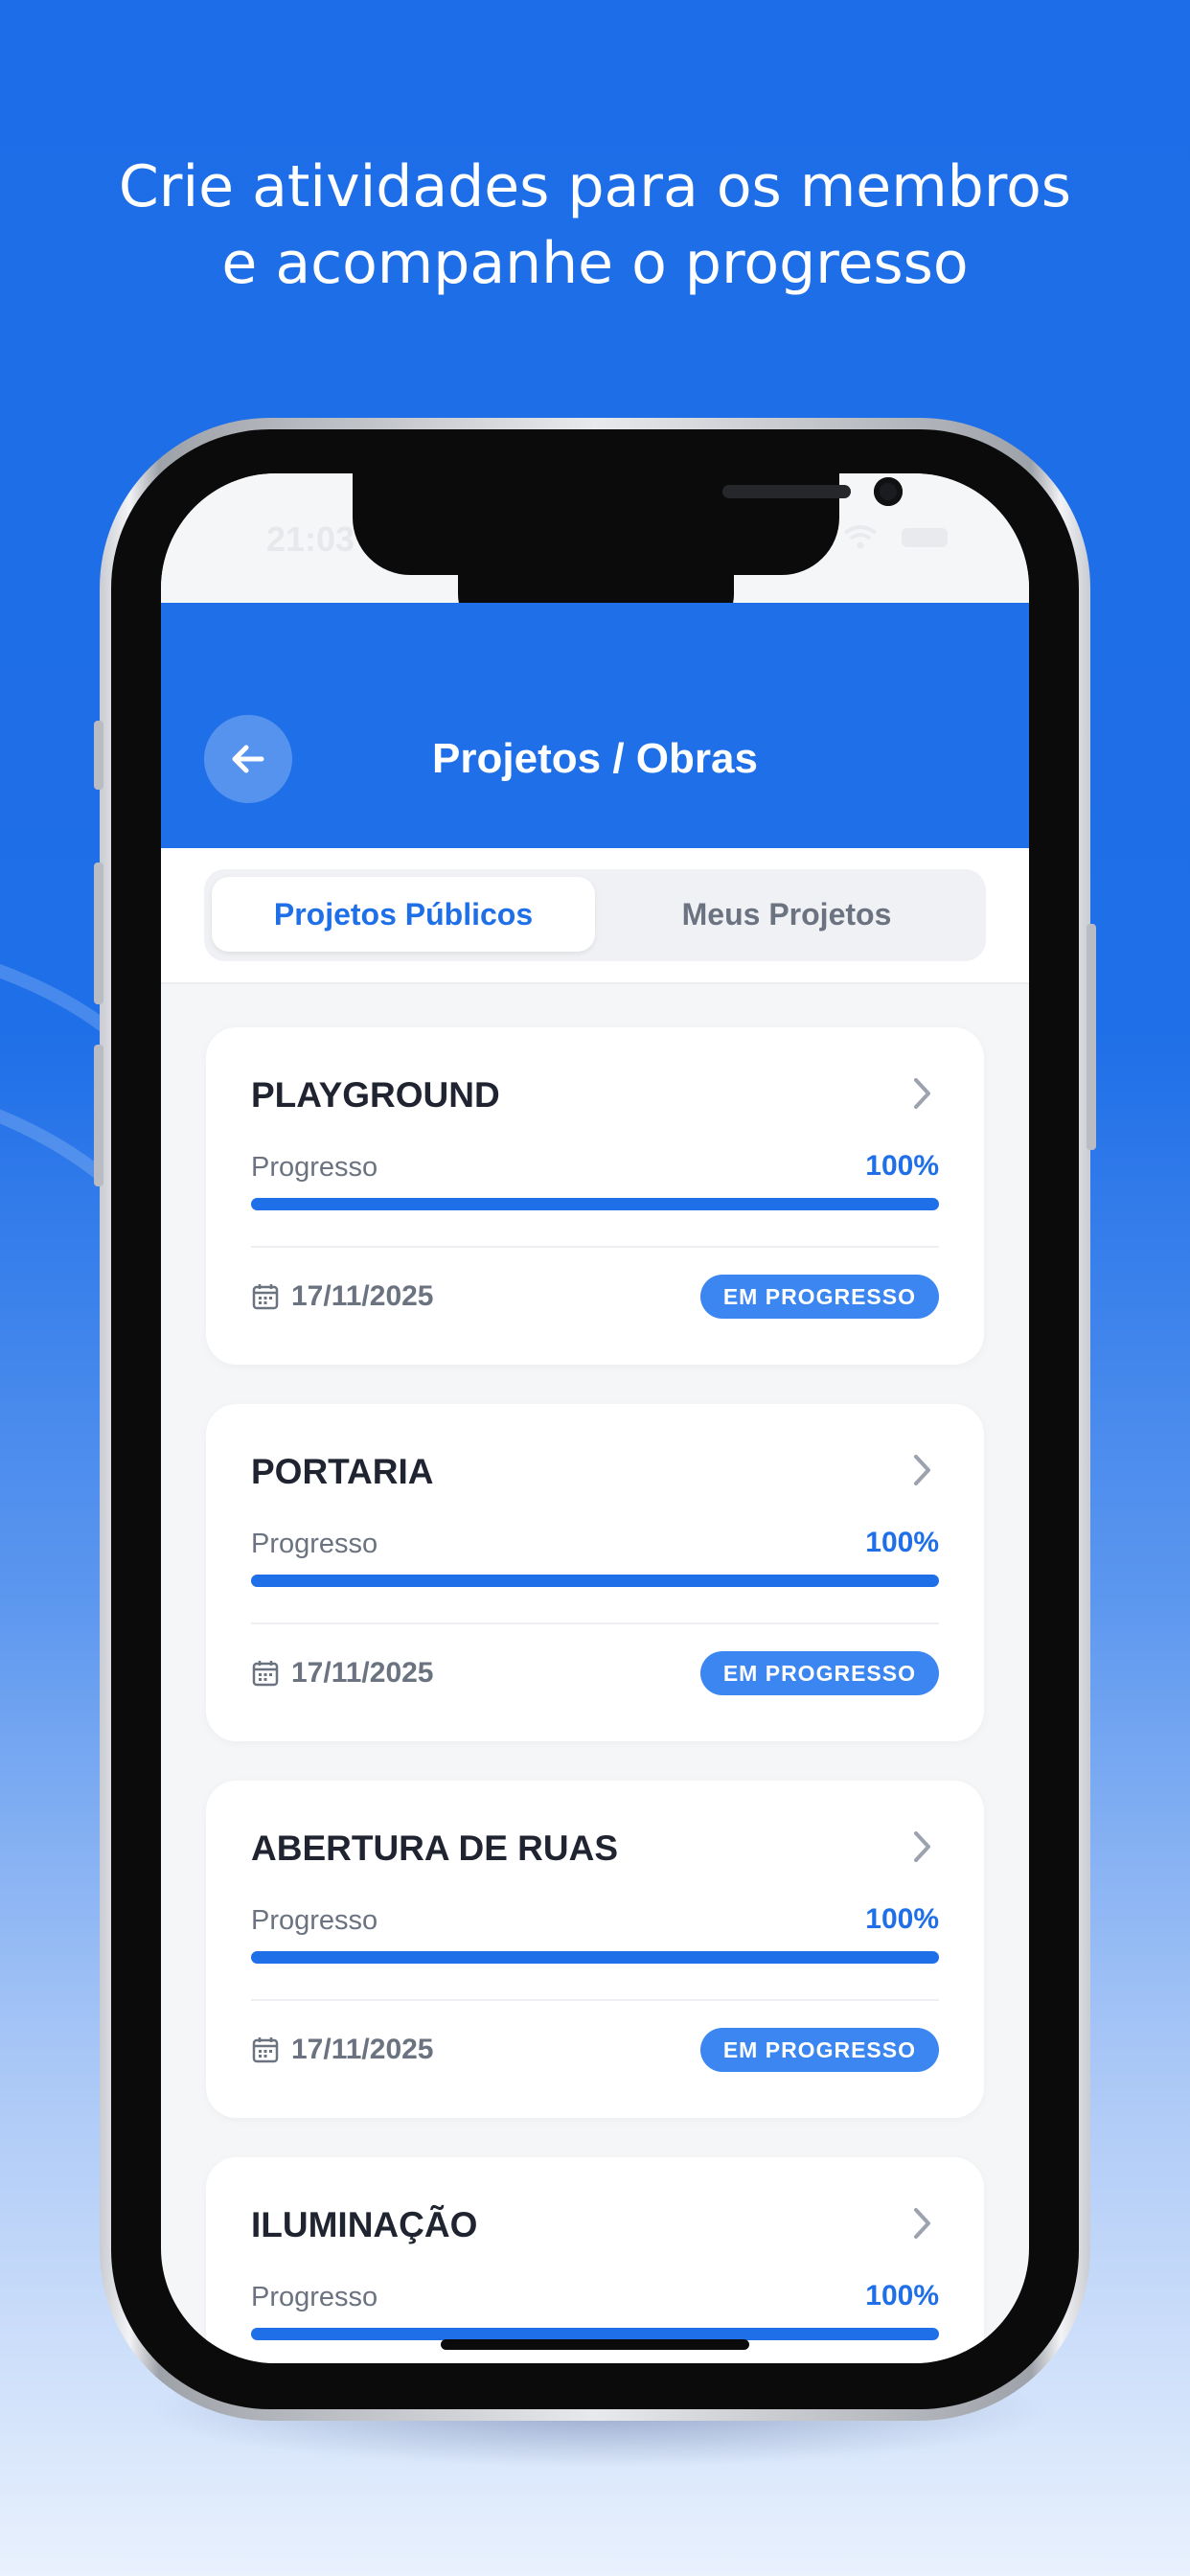 The image size is (1190, 2576). I want to click on headline-line-2: e acompanhe o progresso, so click(595, 263).